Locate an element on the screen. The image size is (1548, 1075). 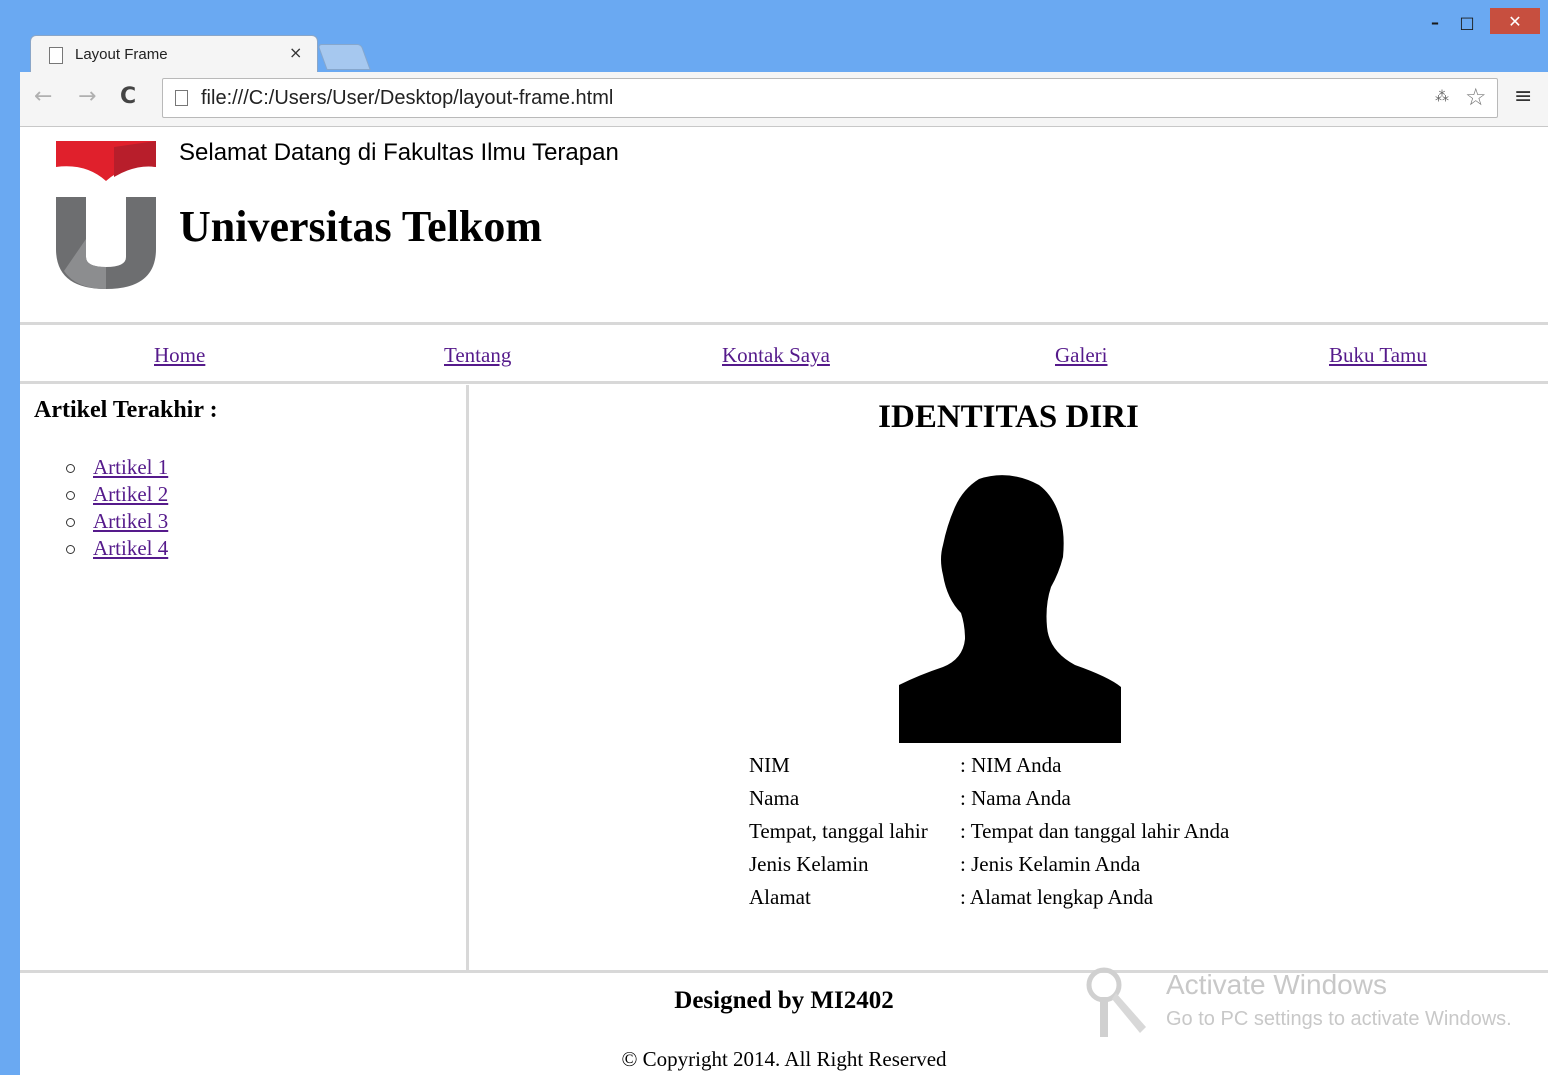
menu-icon: ≡ is located at coordinates (1523, 96).